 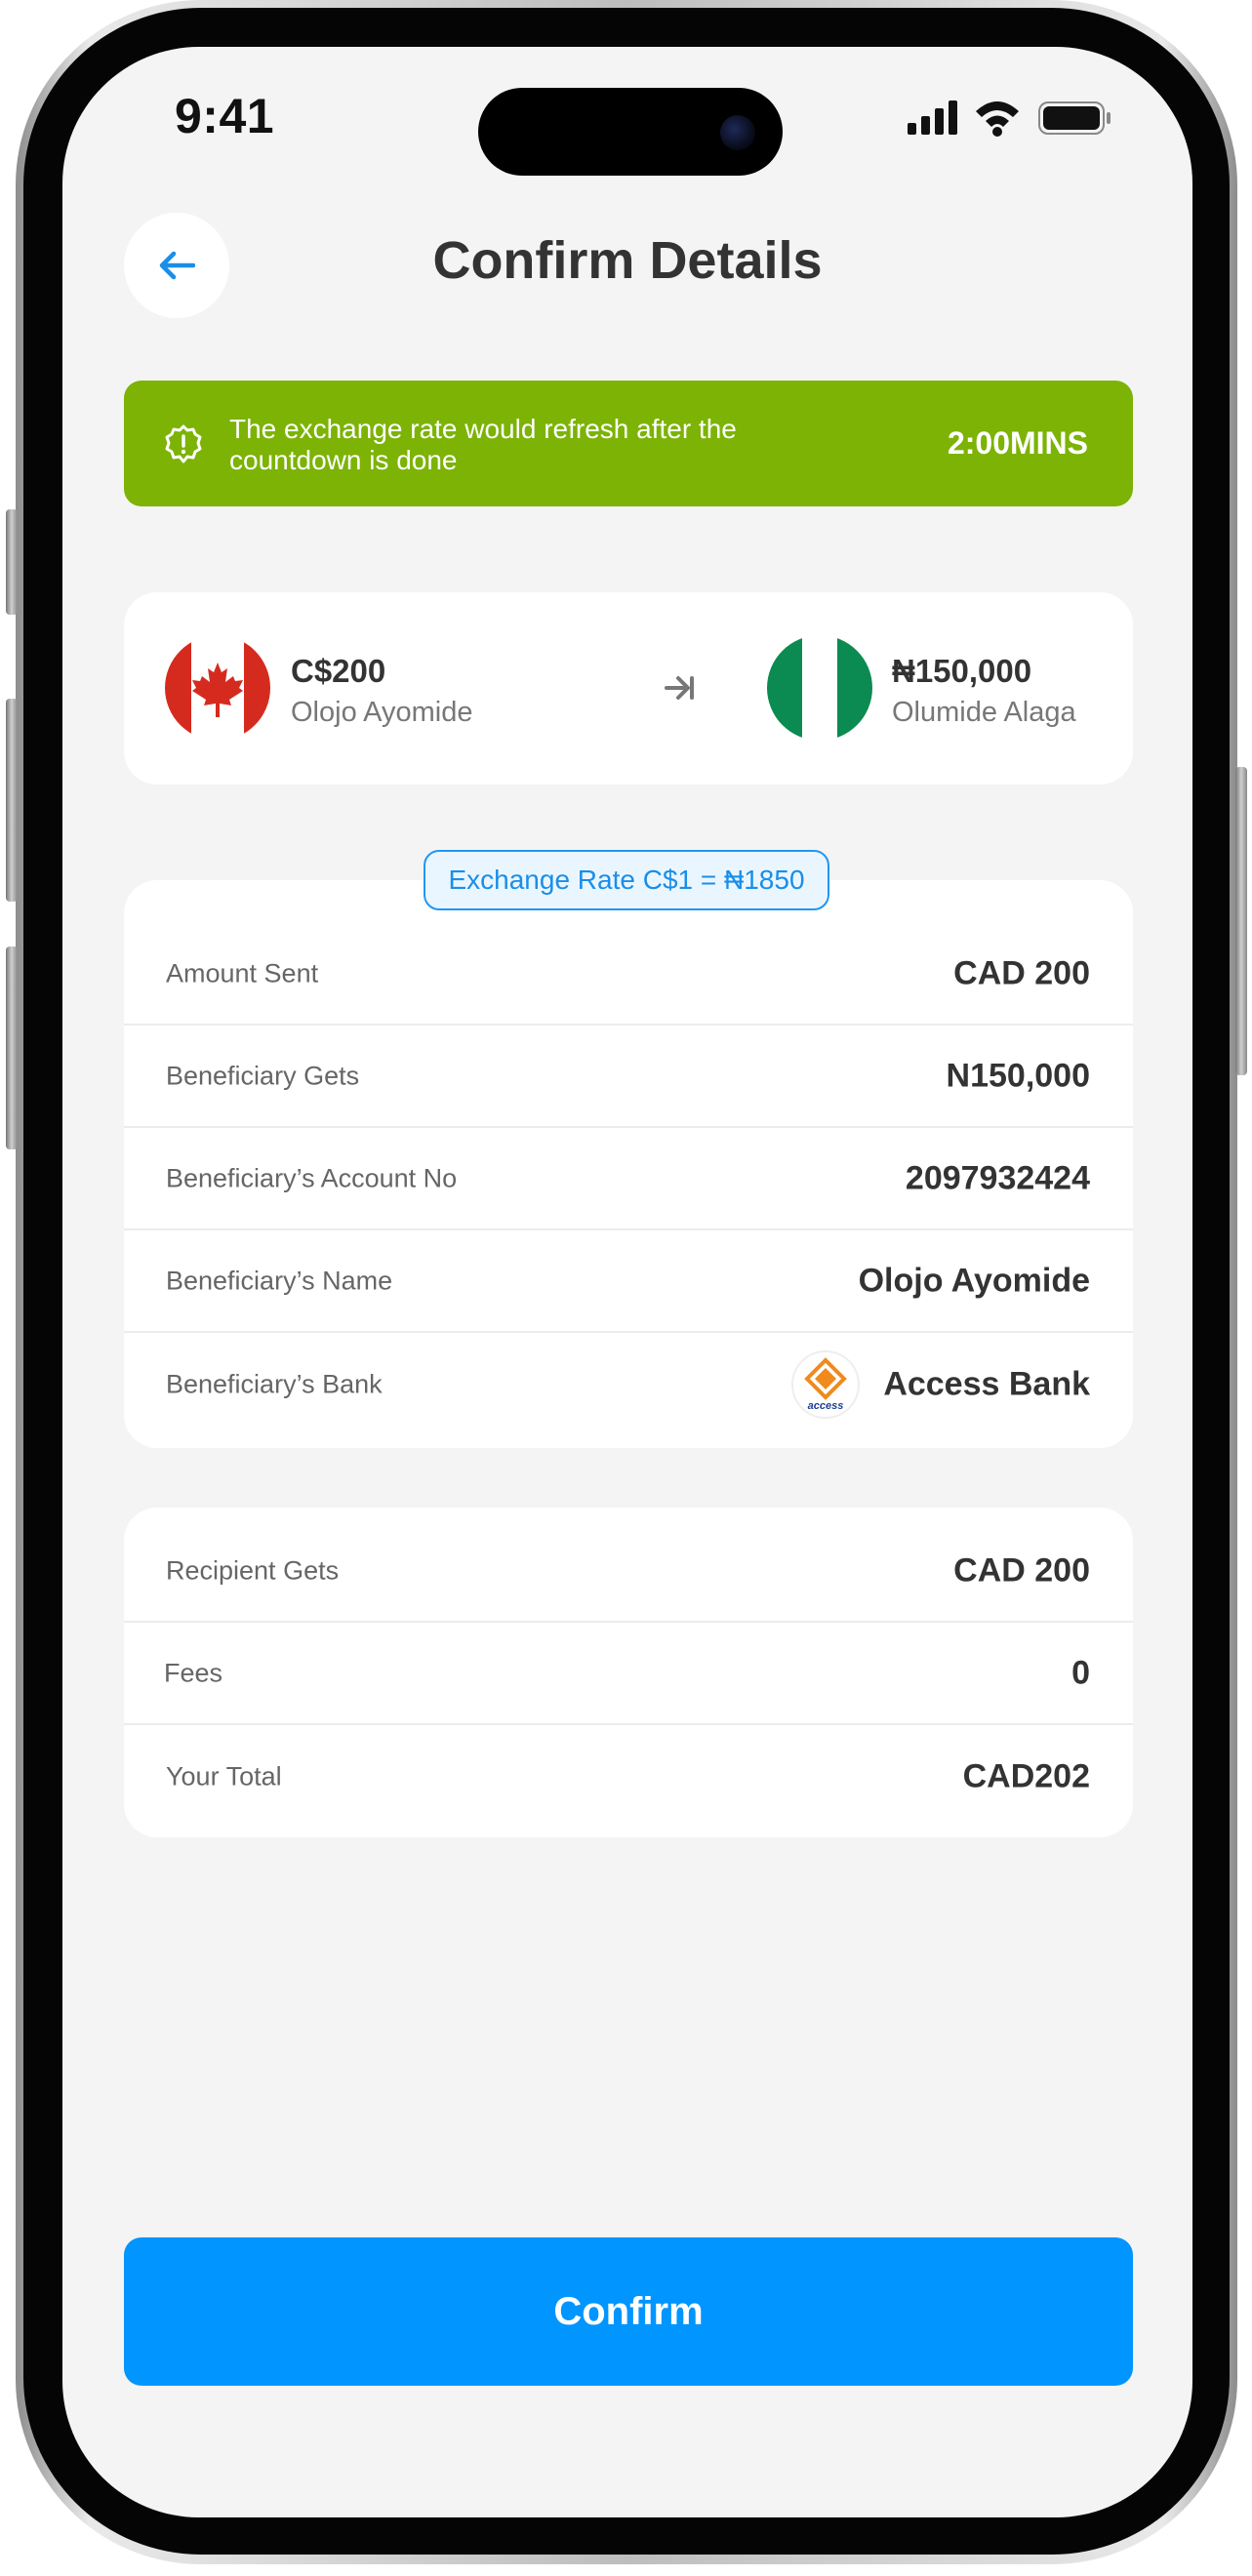 I want to click on phone-action-button, so click(x=12, y=562).